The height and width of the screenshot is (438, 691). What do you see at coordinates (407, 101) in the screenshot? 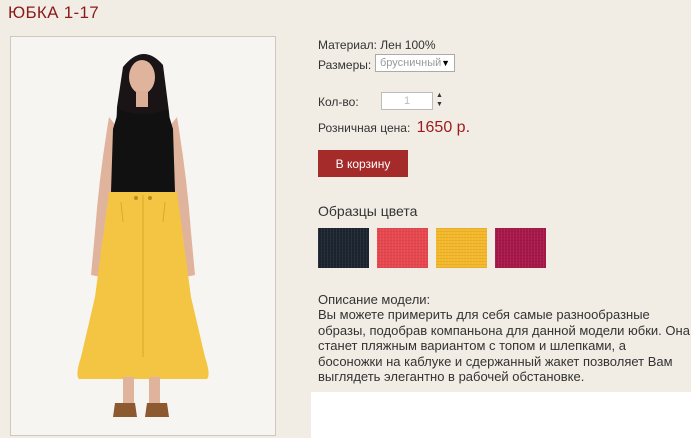
I see `quantity-input: 1` at bounding box center [407, 101].